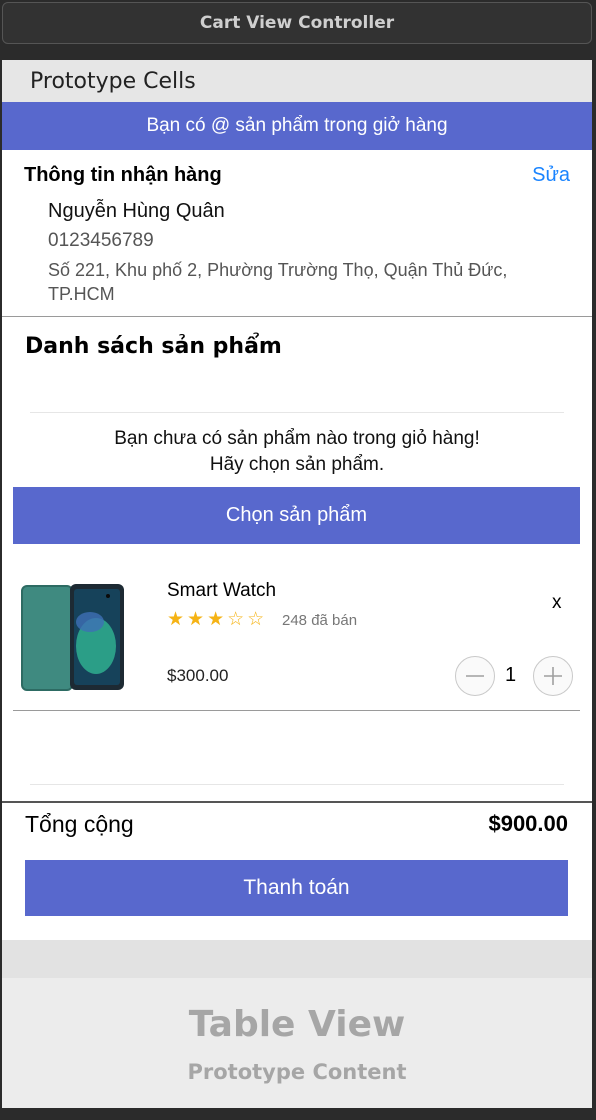 This screenshot has width=596, height=1120. What do you see at coordinates (297, 959) in the screenshot?
I see `section-spacer` at bounding box center [297, 959].